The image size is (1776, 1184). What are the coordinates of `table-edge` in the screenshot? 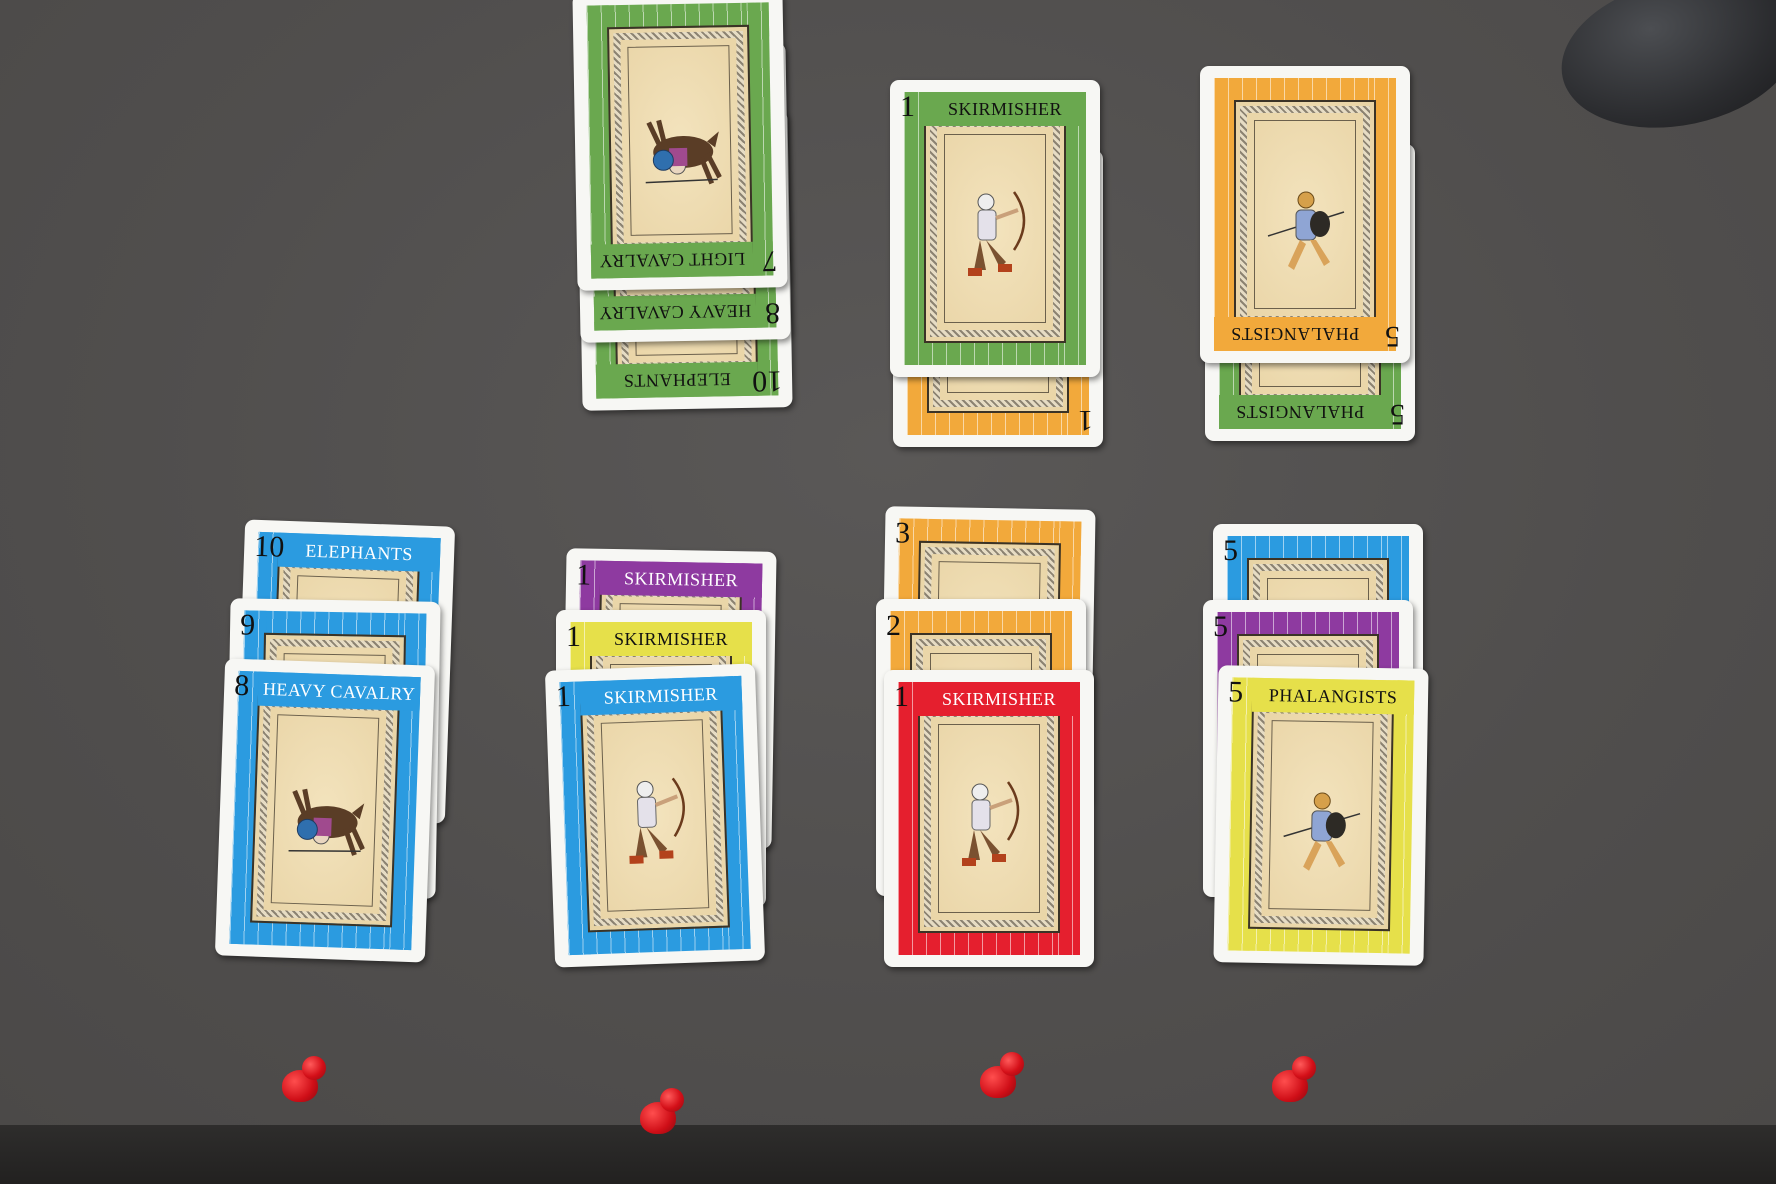 It's located at (888, 1154).